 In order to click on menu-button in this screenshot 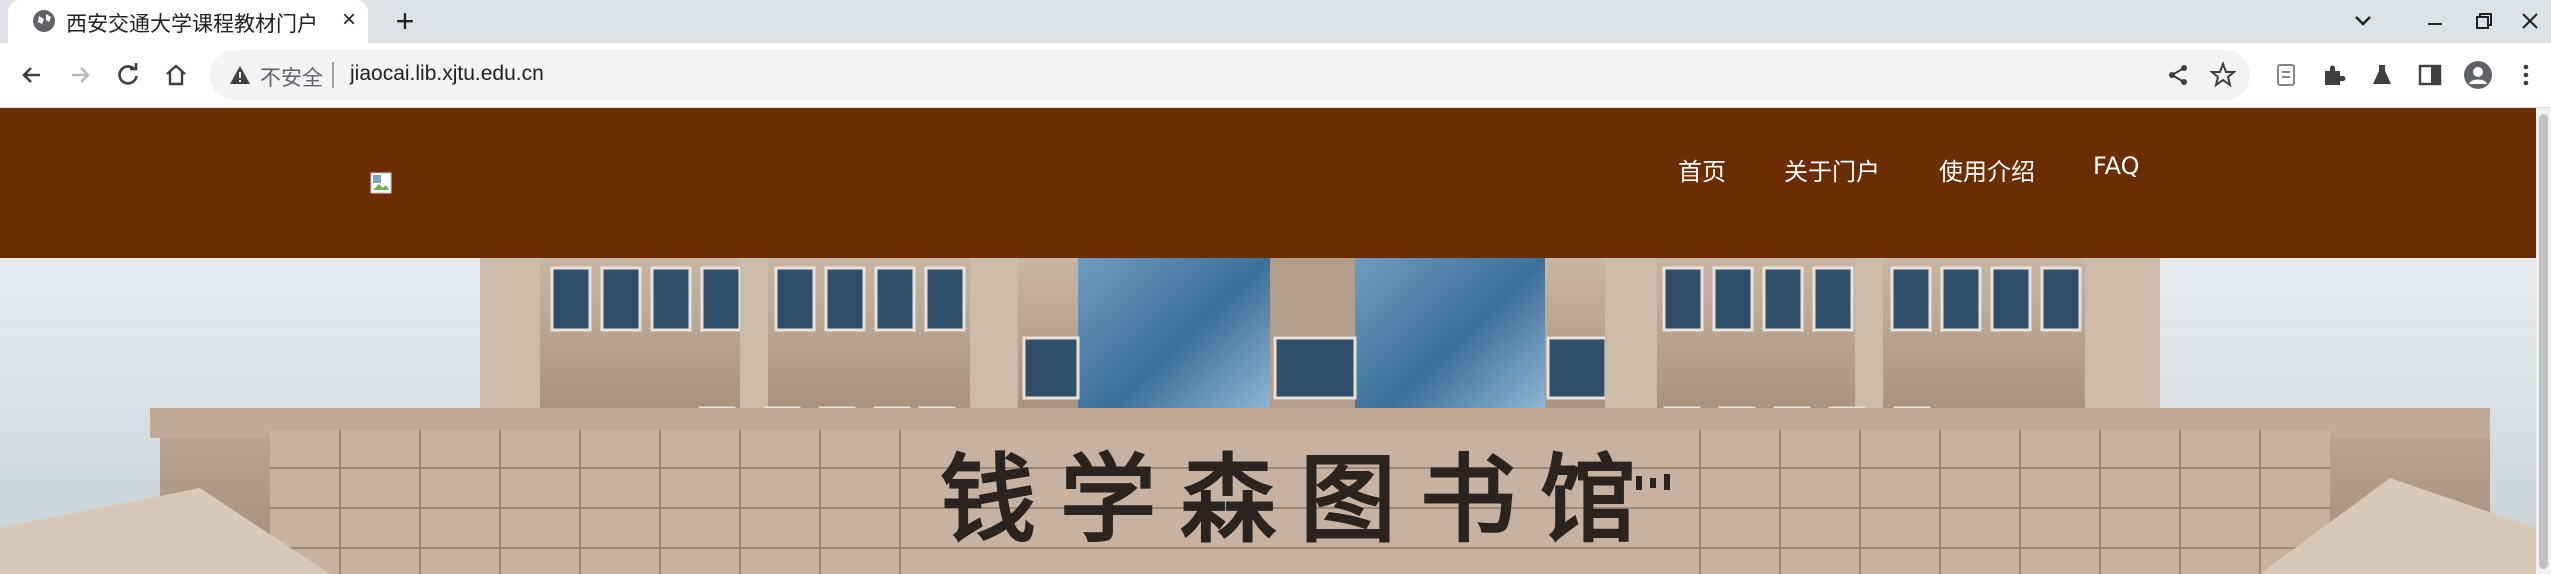, I will do `click(2526, 75)`.